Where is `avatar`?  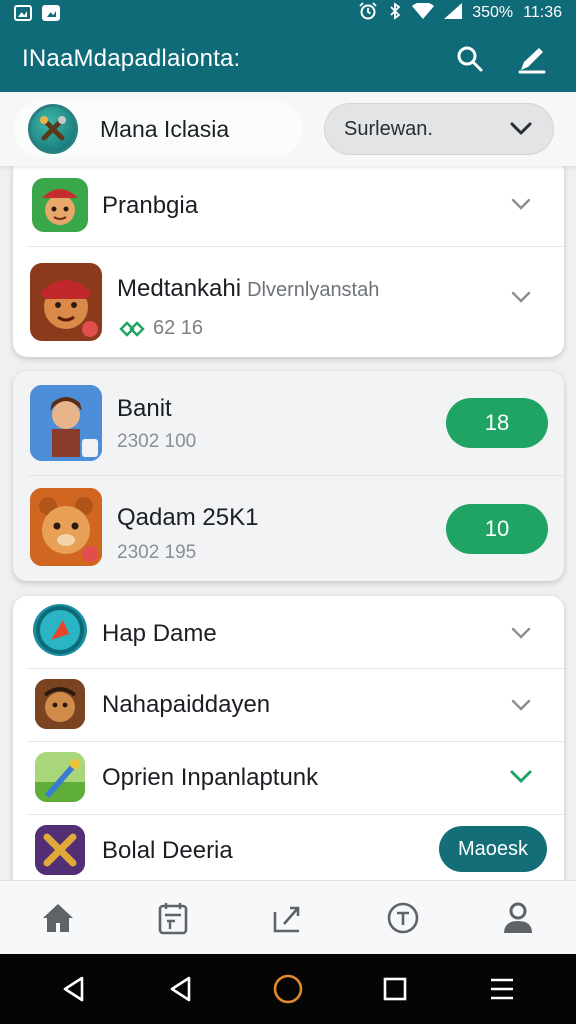 avatar is located at coordinates (53, 129).